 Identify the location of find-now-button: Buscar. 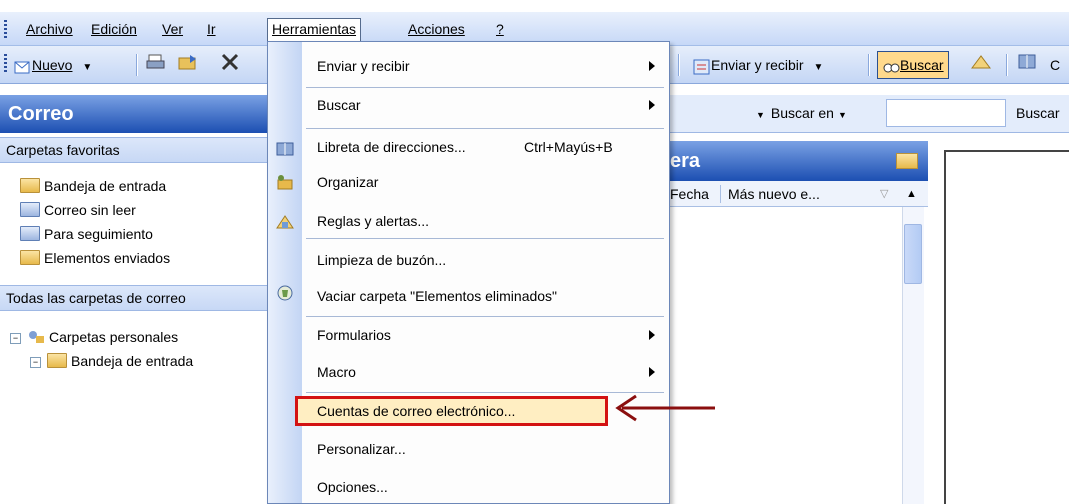
(1038, 113).